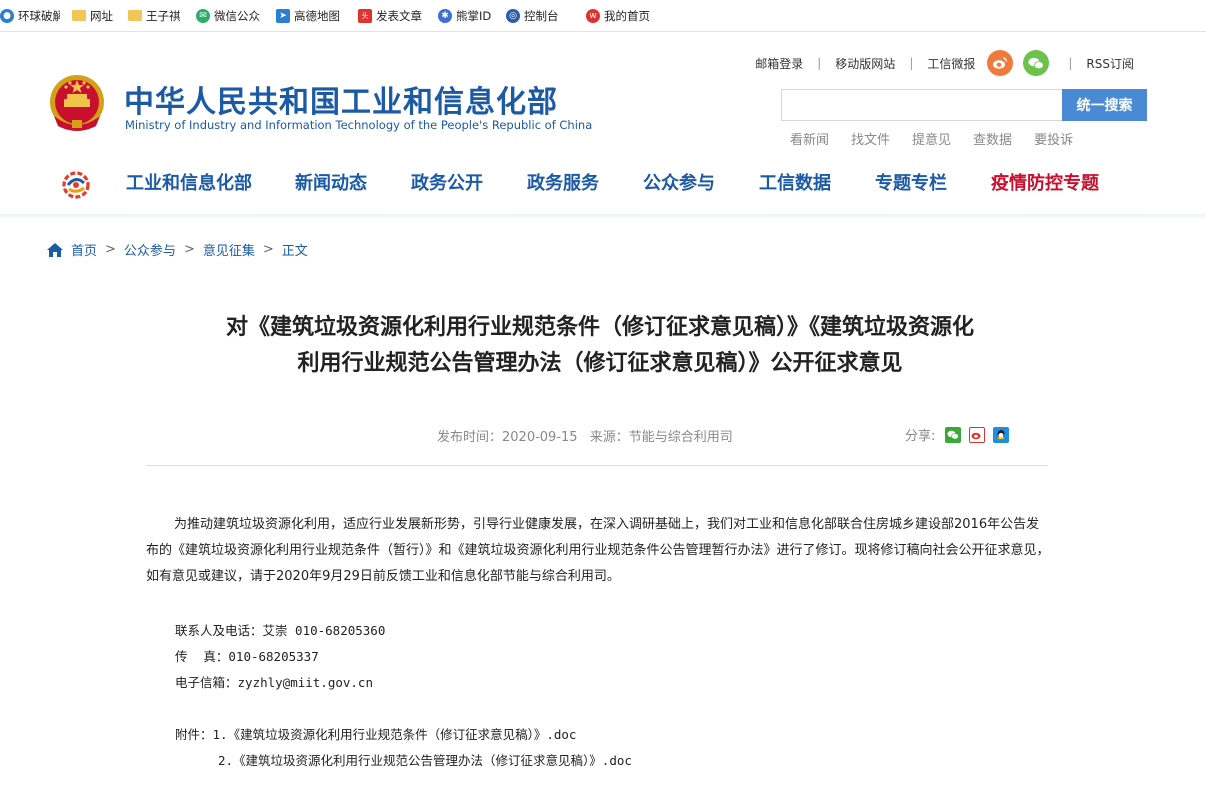 The image size is (1206, 797). What do you see at coordinates (603, 217) in the screenshot?
I see `nav-divider` at bounding box center [603, 217].